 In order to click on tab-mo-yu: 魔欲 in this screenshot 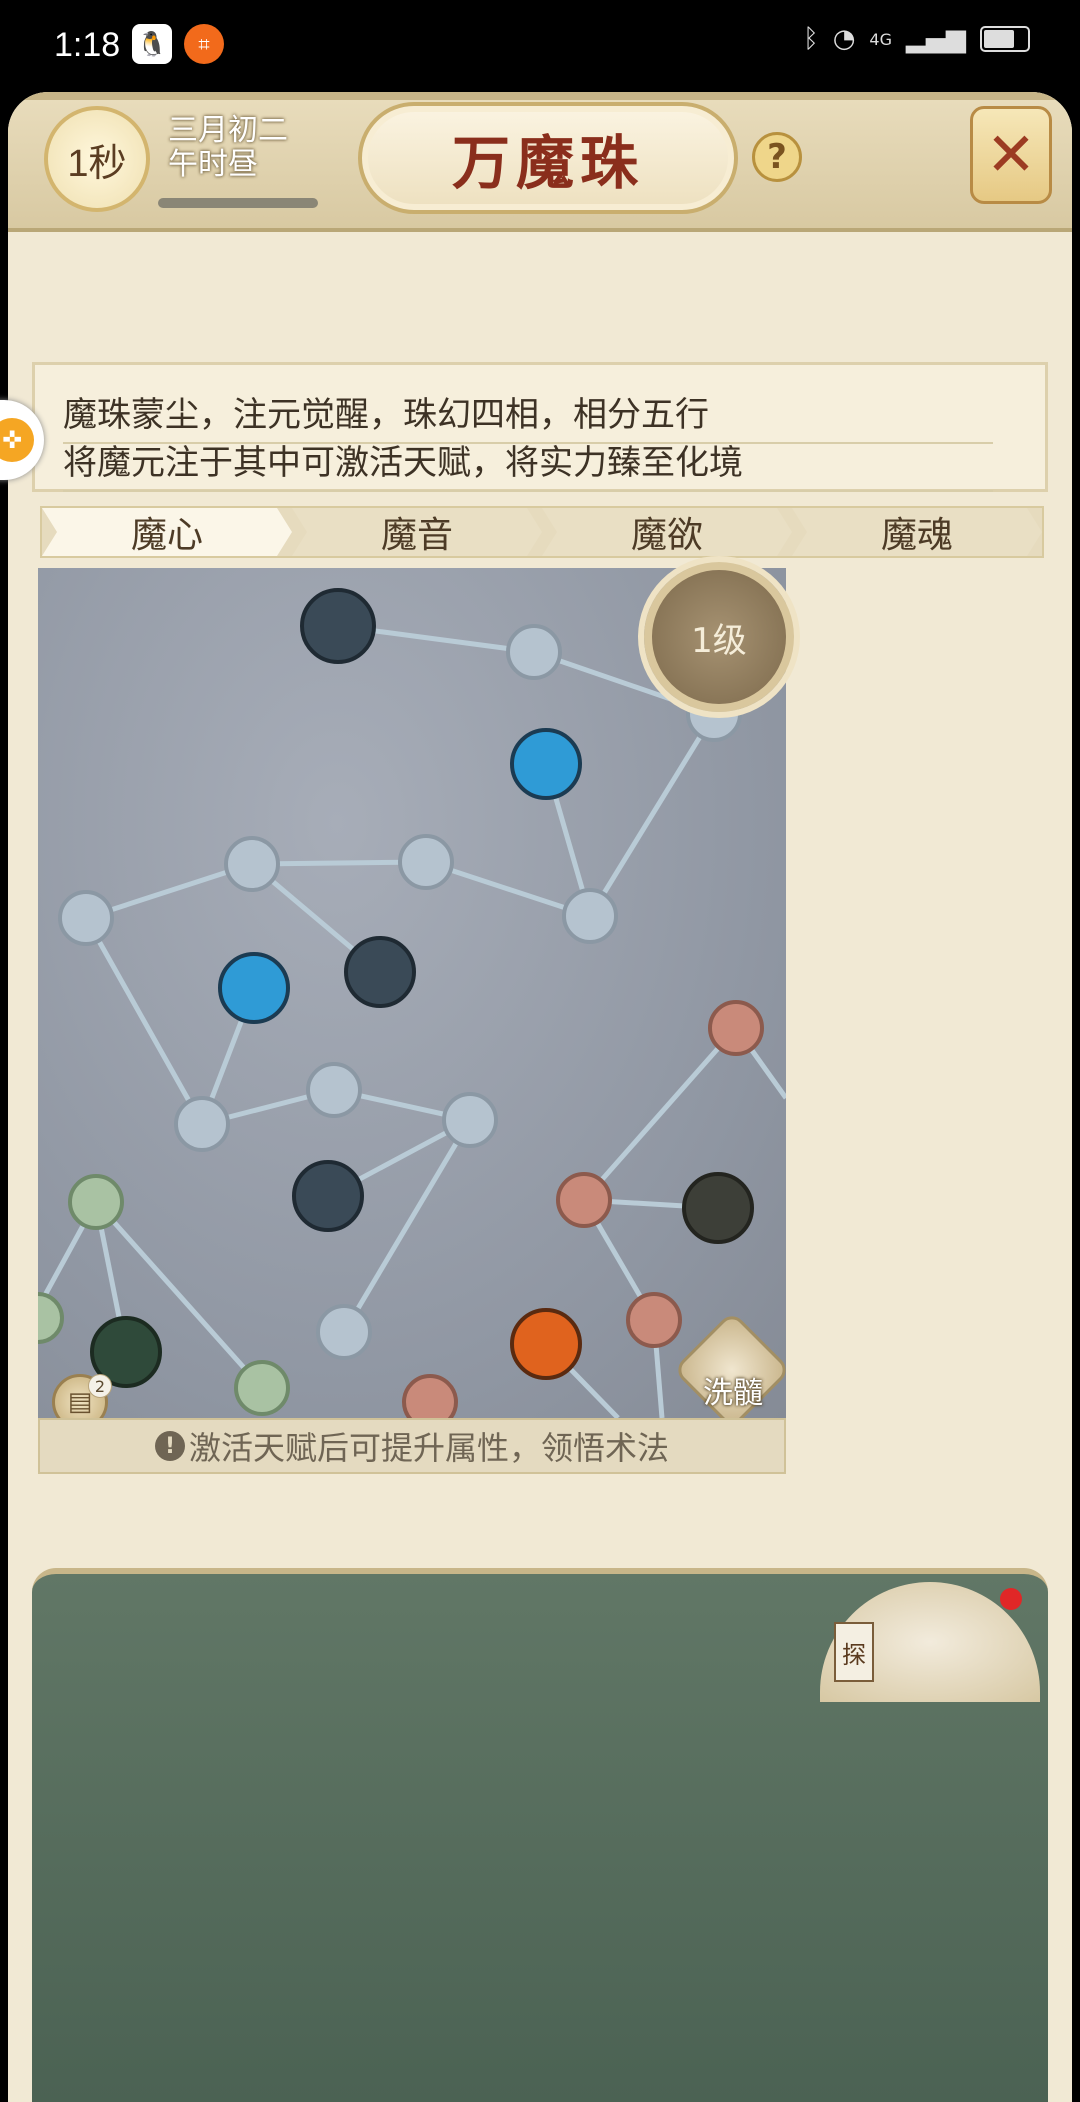, I will do `click(667, 532)`.